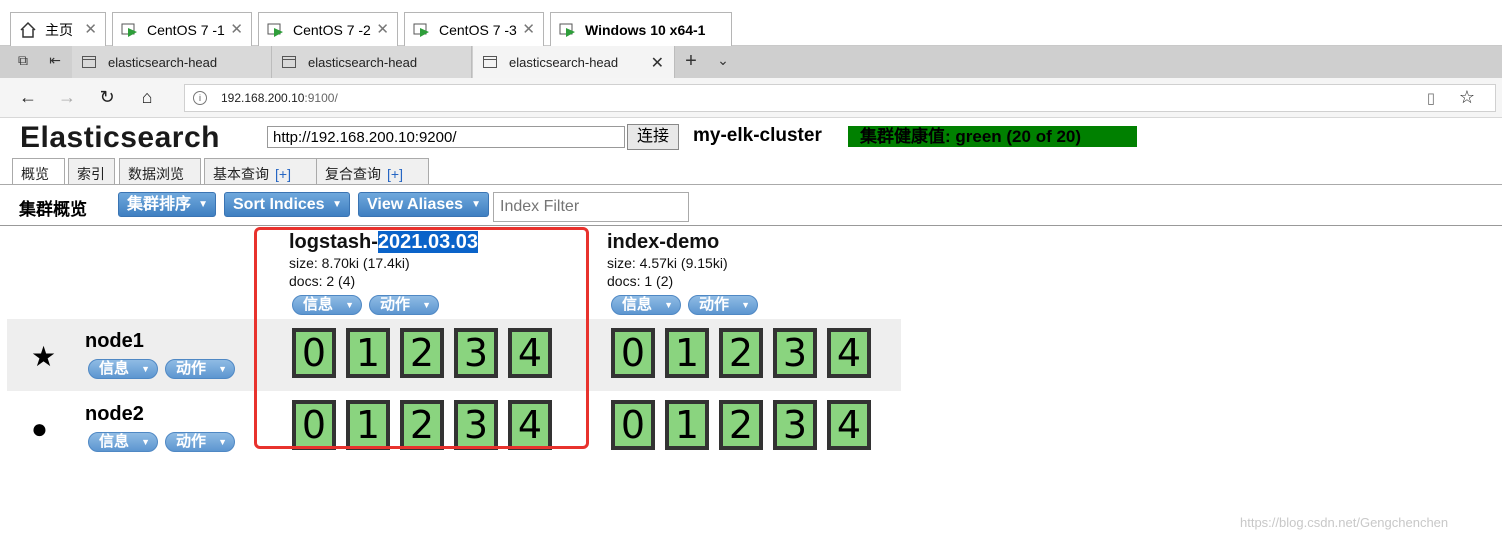  What do you see at coordinates (415, 204) in the screenshot?
I see `button-label: View Aliases` at bounding box center [415, 204].